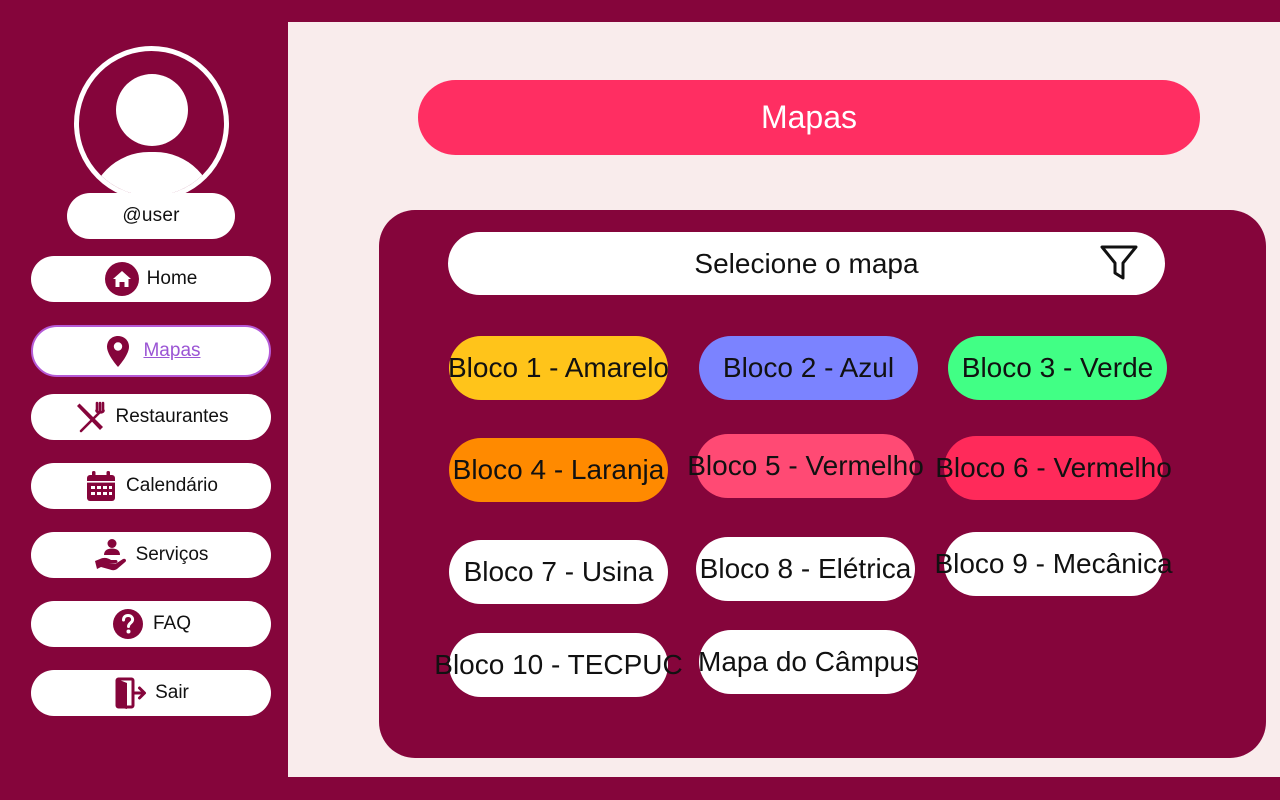 This screenshot has height=800, width=1280. I want to click on sidebar-item-label: Mapas, so click(172, 350).